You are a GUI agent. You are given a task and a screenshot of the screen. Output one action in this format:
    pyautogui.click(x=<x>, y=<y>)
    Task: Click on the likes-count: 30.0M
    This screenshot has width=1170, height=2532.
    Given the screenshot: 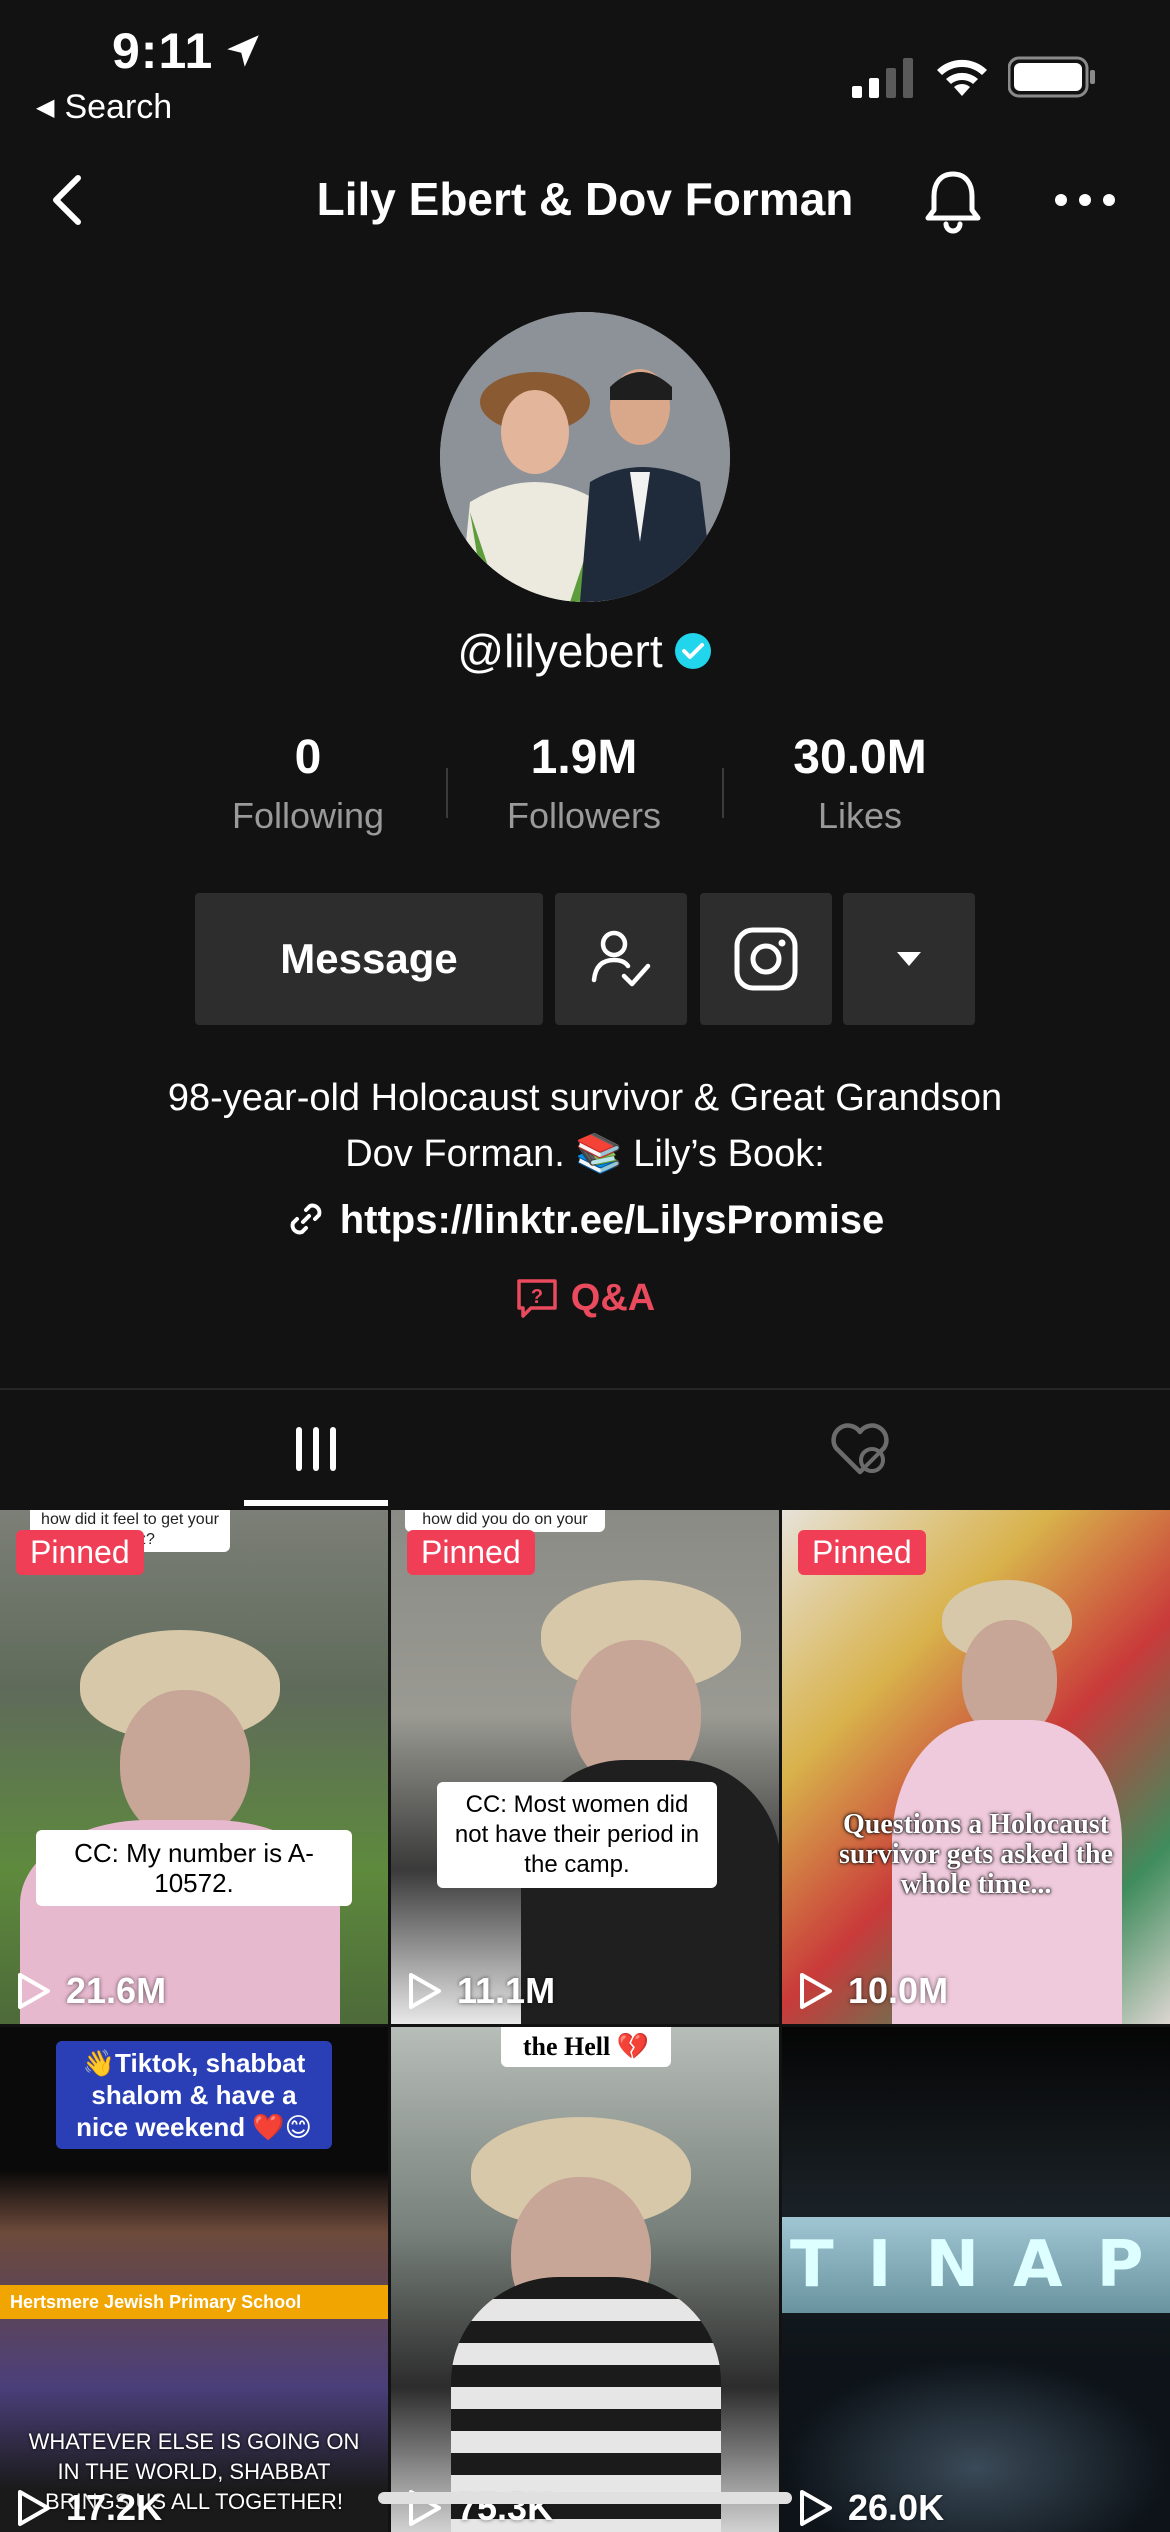 What is the action you would take?
    pyautogui.click(x=860, y=757)
    